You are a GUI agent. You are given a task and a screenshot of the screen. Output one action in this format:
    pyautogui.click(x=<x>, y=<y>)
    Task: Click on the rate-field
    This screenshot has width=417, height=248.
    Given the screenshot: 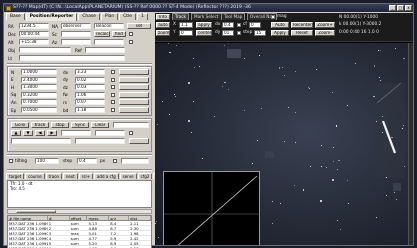 What is the action you would take?
    pyautogui.click(x=110, y=133)
    